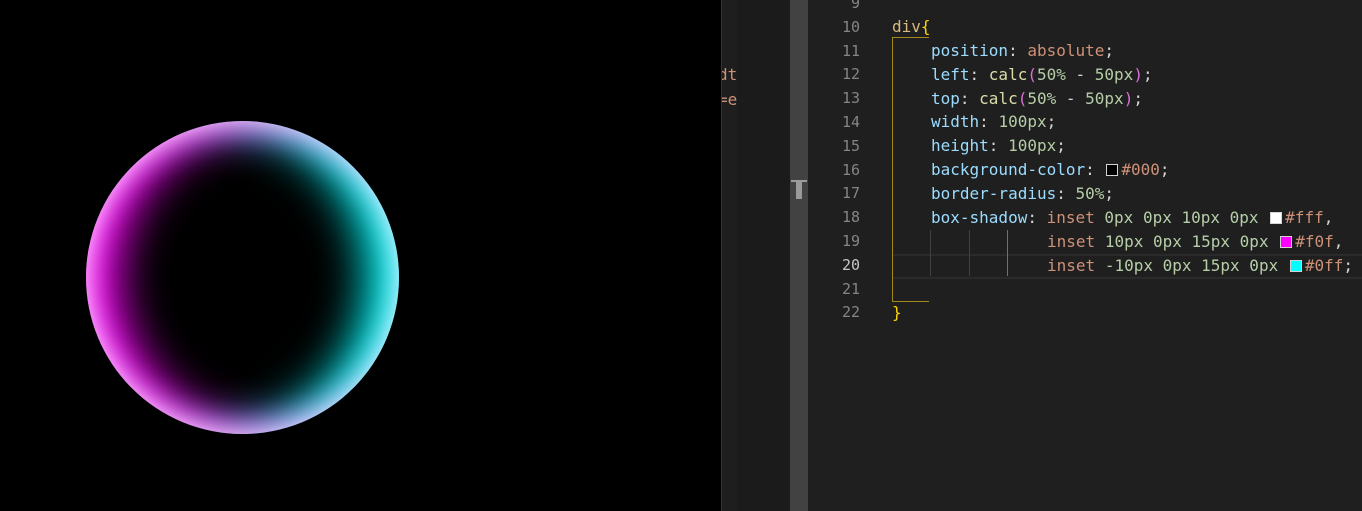 The height and width of the screenshot is (511, 1362). What do you see at coordinates (998, 145) in the screenshot?
I see `code-line-15: height: 100px;` at bounding box center [998, 145].